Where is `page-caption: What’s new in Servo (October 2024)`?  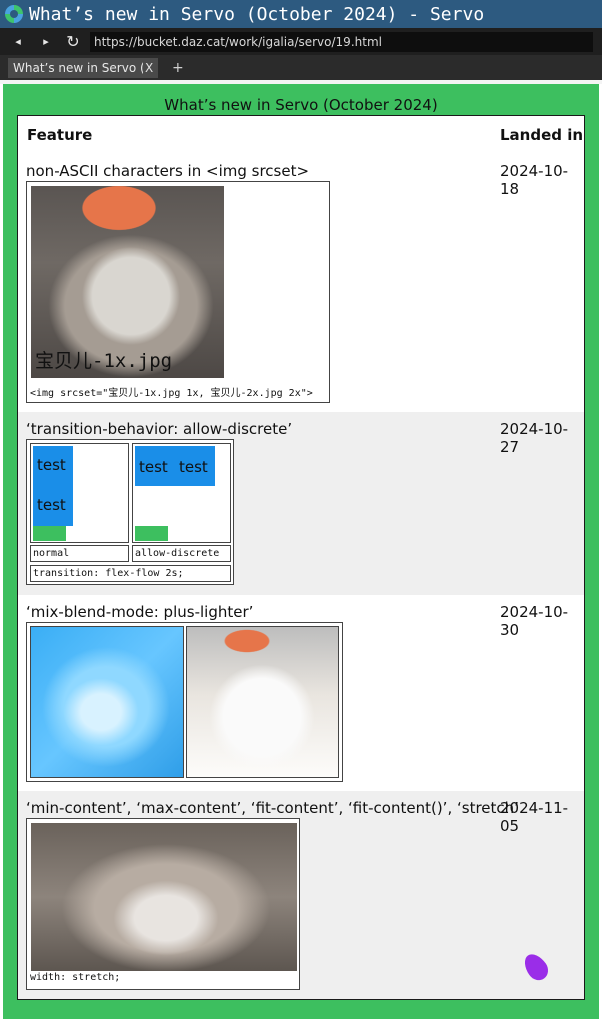 page-caption: What’s new in Servo (October 2024) is located at coordinates (301, 105).